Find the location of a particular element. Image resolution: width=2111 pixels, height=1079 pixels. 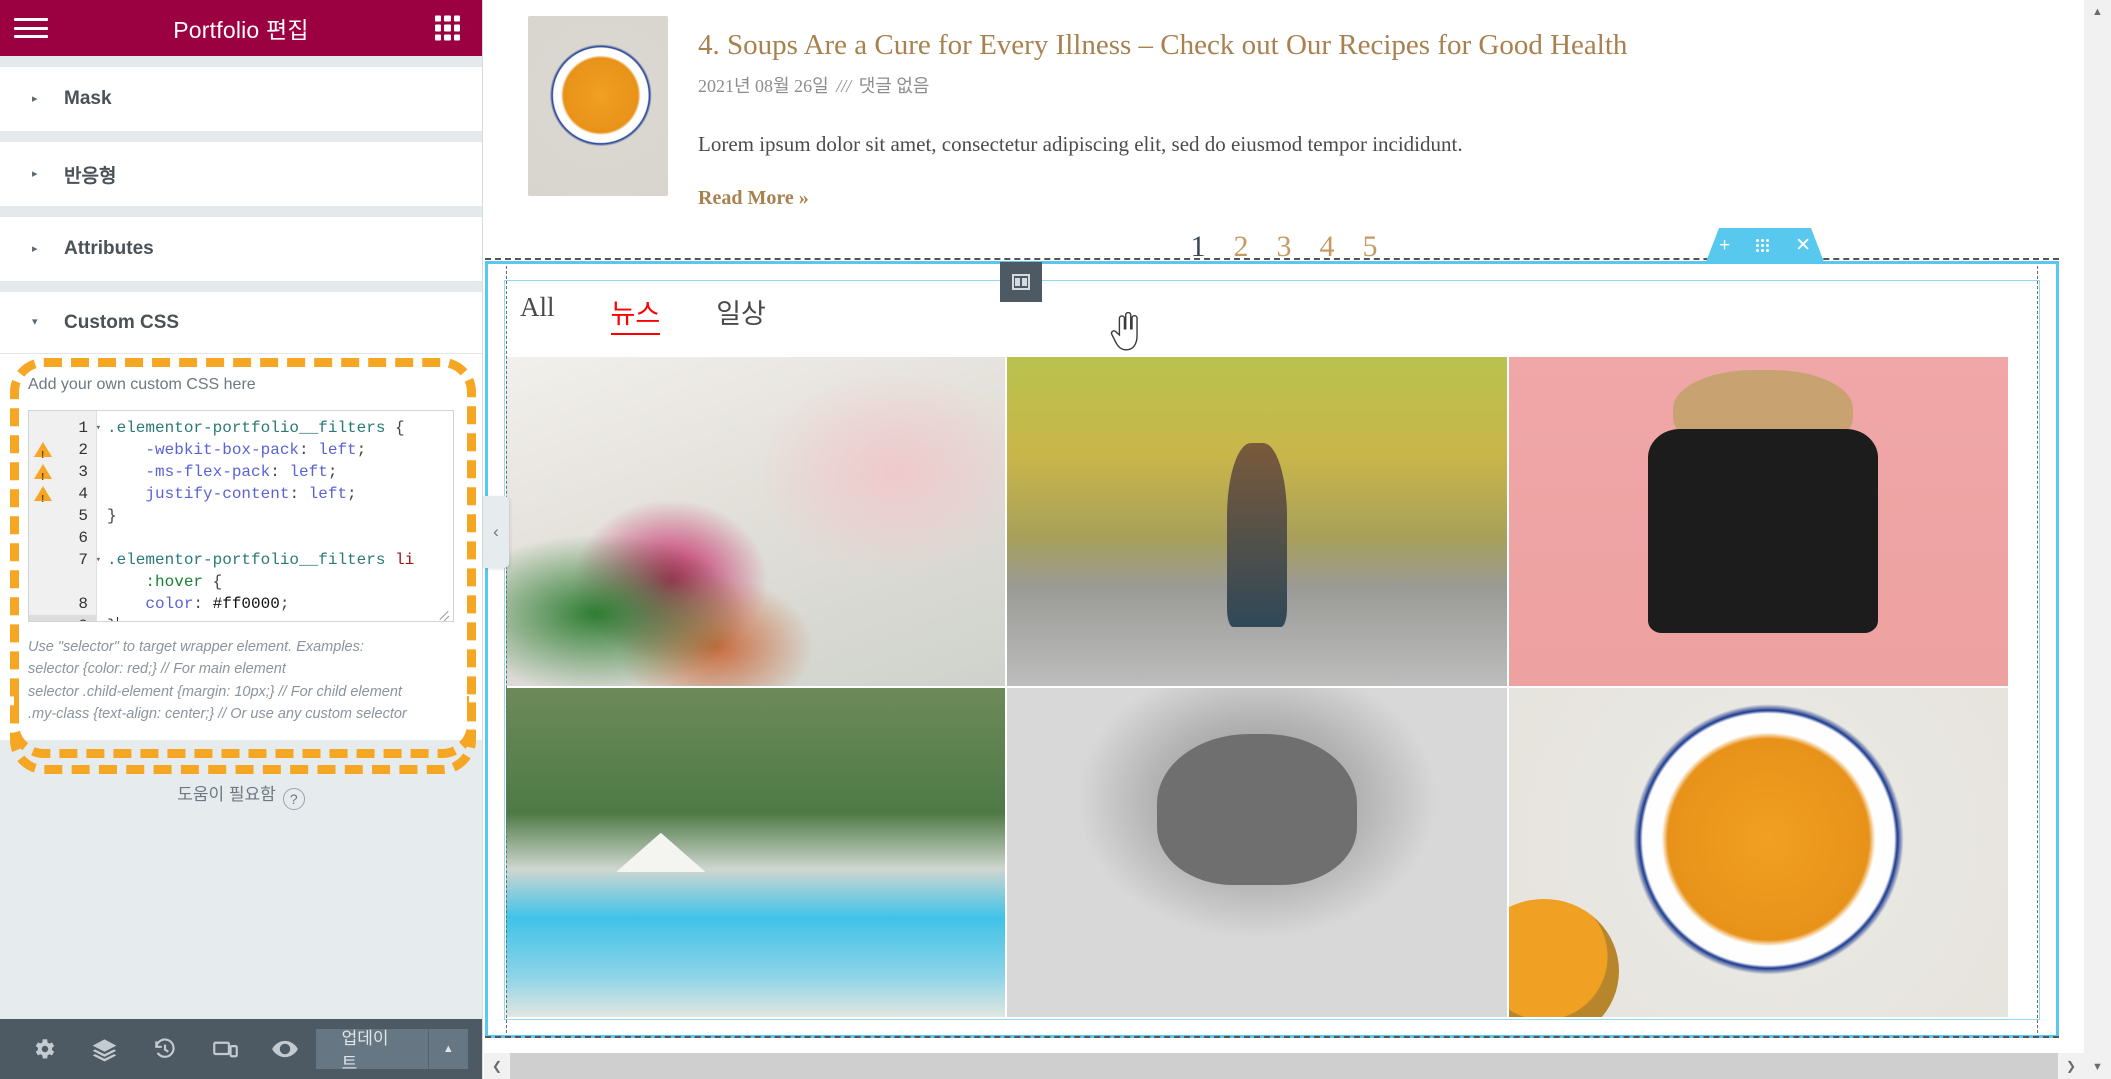

close-x-icon: ✕ is located at coordinates (1803, 245).